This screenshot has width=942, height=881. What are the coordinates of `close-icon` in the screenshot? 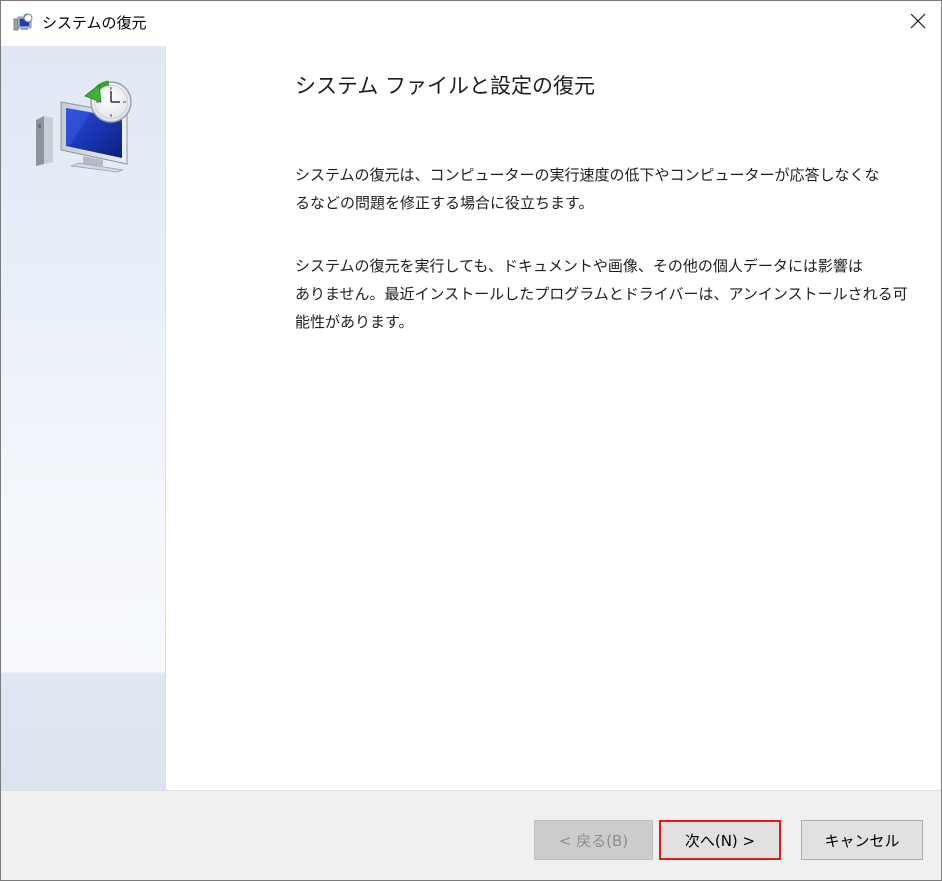 It's located at (918, 23).